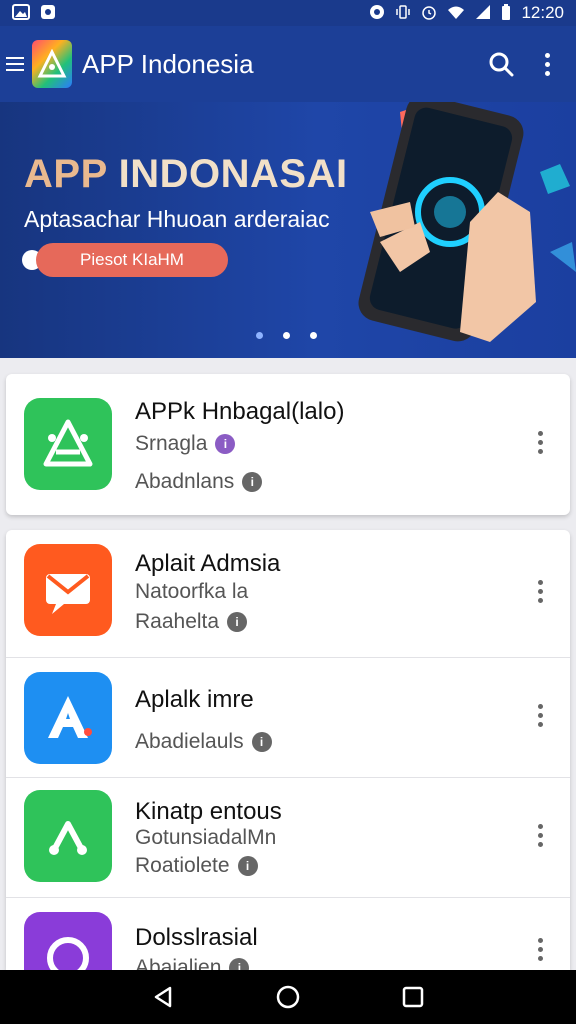 The height and width of the screenshot is (1024, 576). I want to click on menu-icon, so click(15, 64).